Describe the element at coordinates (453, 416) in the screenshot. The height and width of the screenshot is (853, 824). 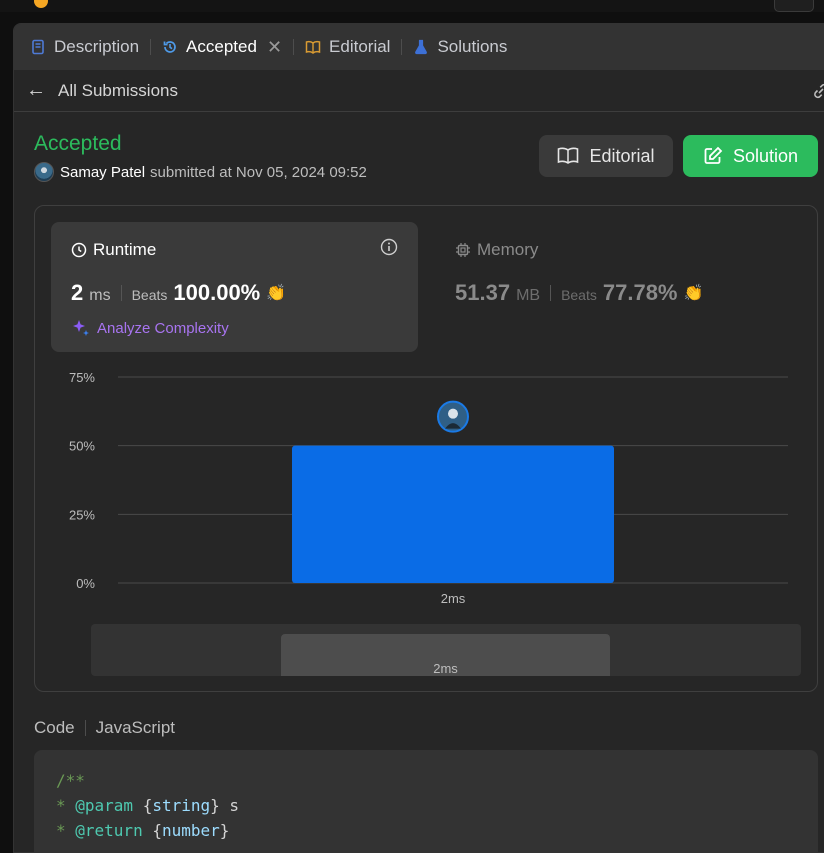
I see `user-position-avatar` at that location.